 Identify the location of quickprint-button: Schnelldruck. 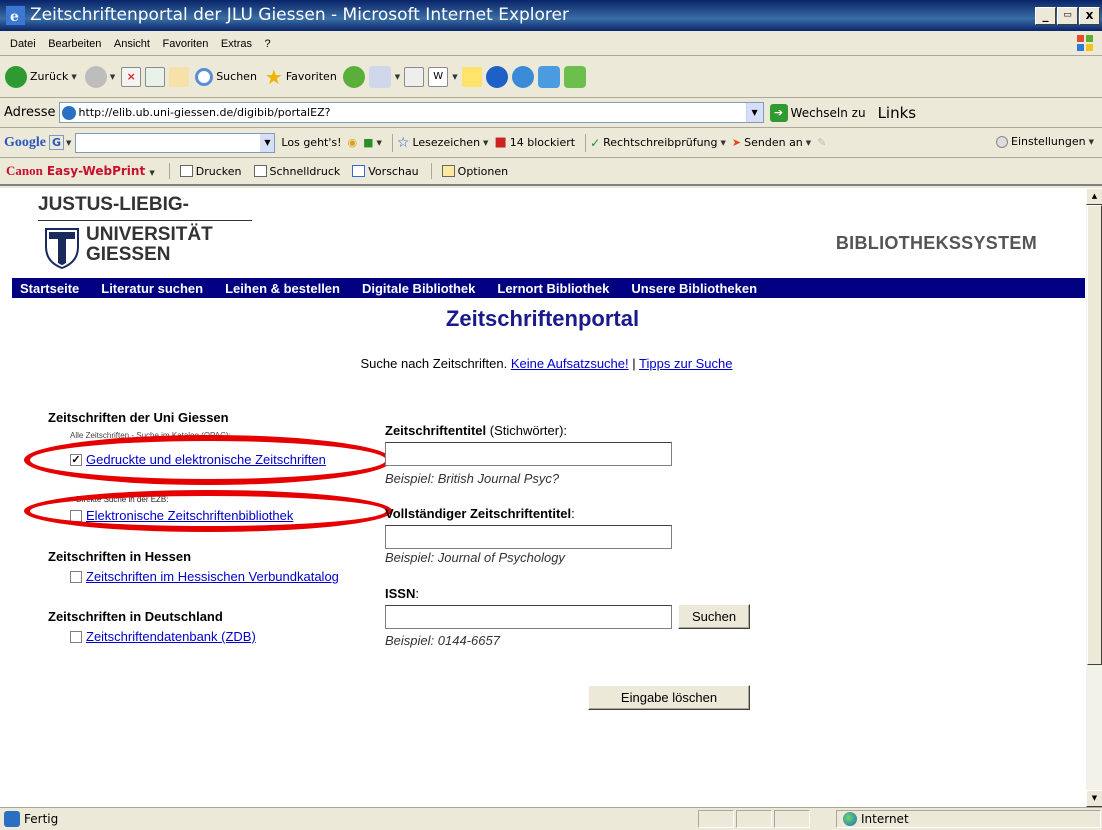
(296, 171).